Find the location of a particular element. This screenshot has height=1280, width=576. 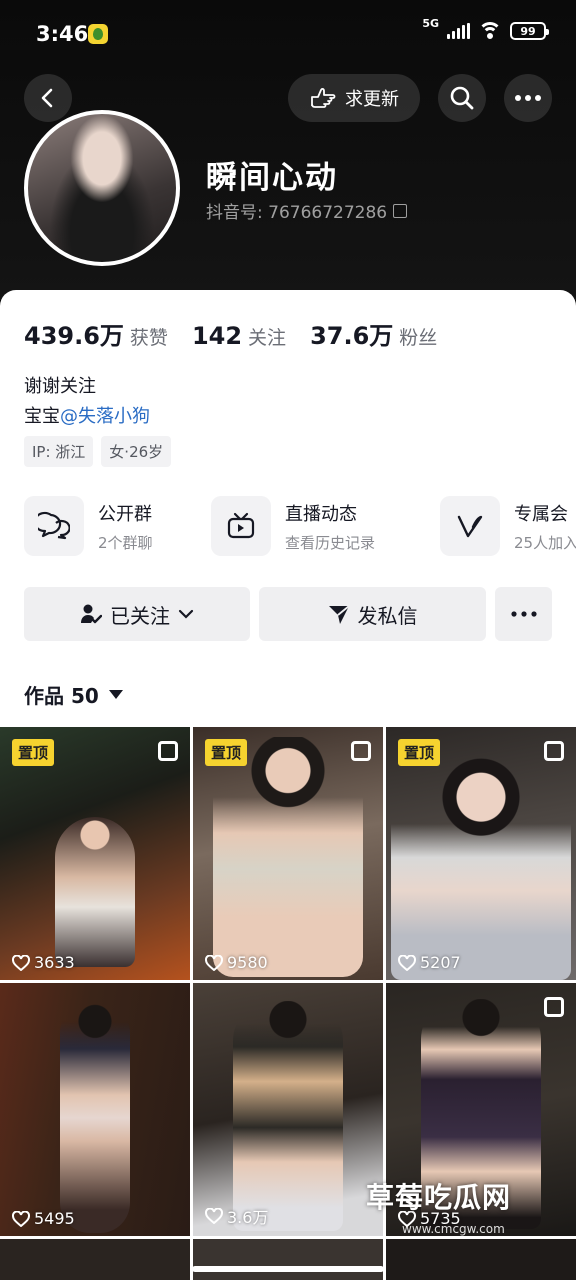

more-actions-button is located at coordinates (523, 614).